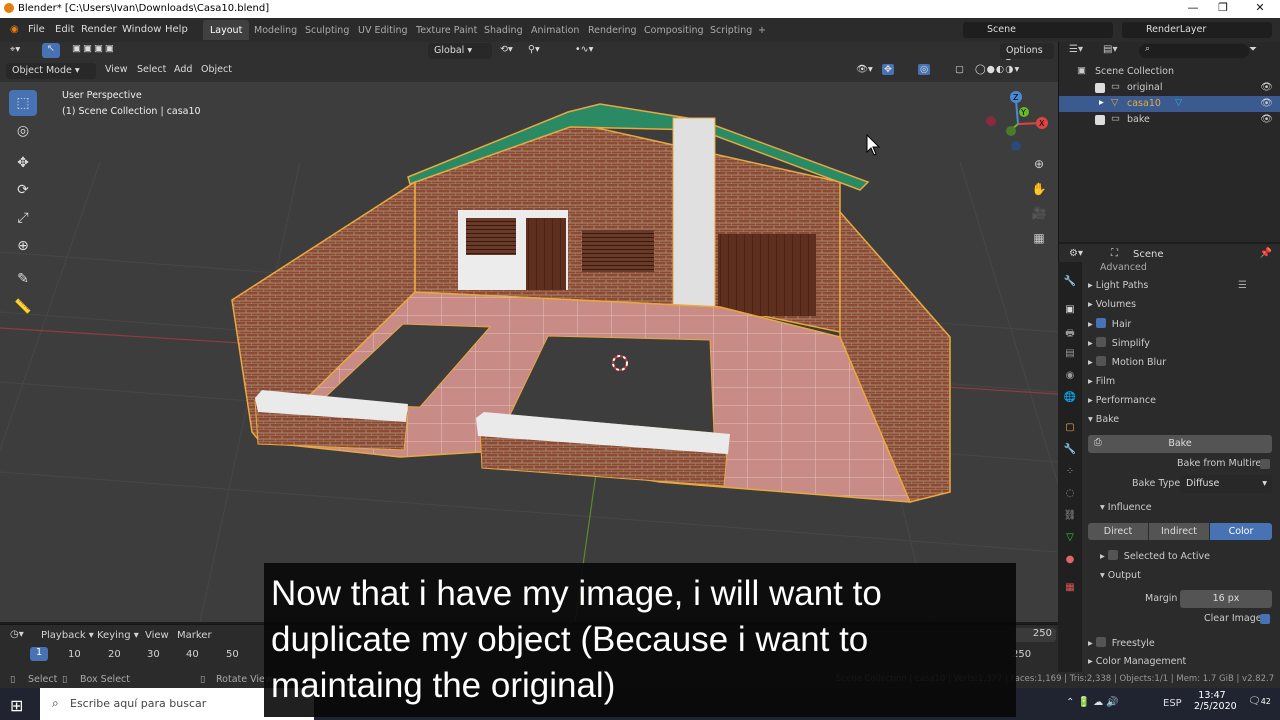  Describe the element at coordinates (14, 29) in the screenshot. I see `blender-menu-icon: ◉` at that location.